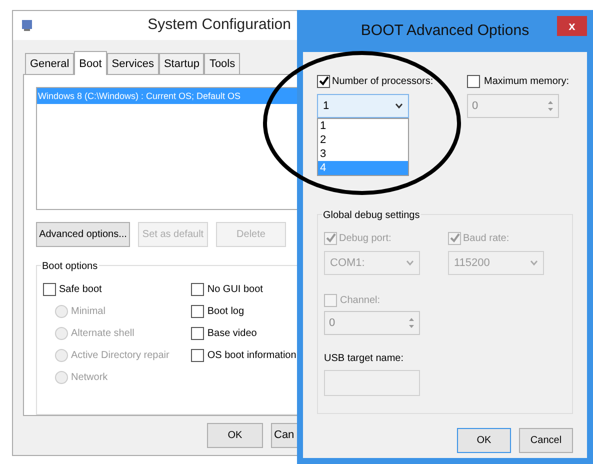  I want to click on option-label: Base video, so click(232, 333).